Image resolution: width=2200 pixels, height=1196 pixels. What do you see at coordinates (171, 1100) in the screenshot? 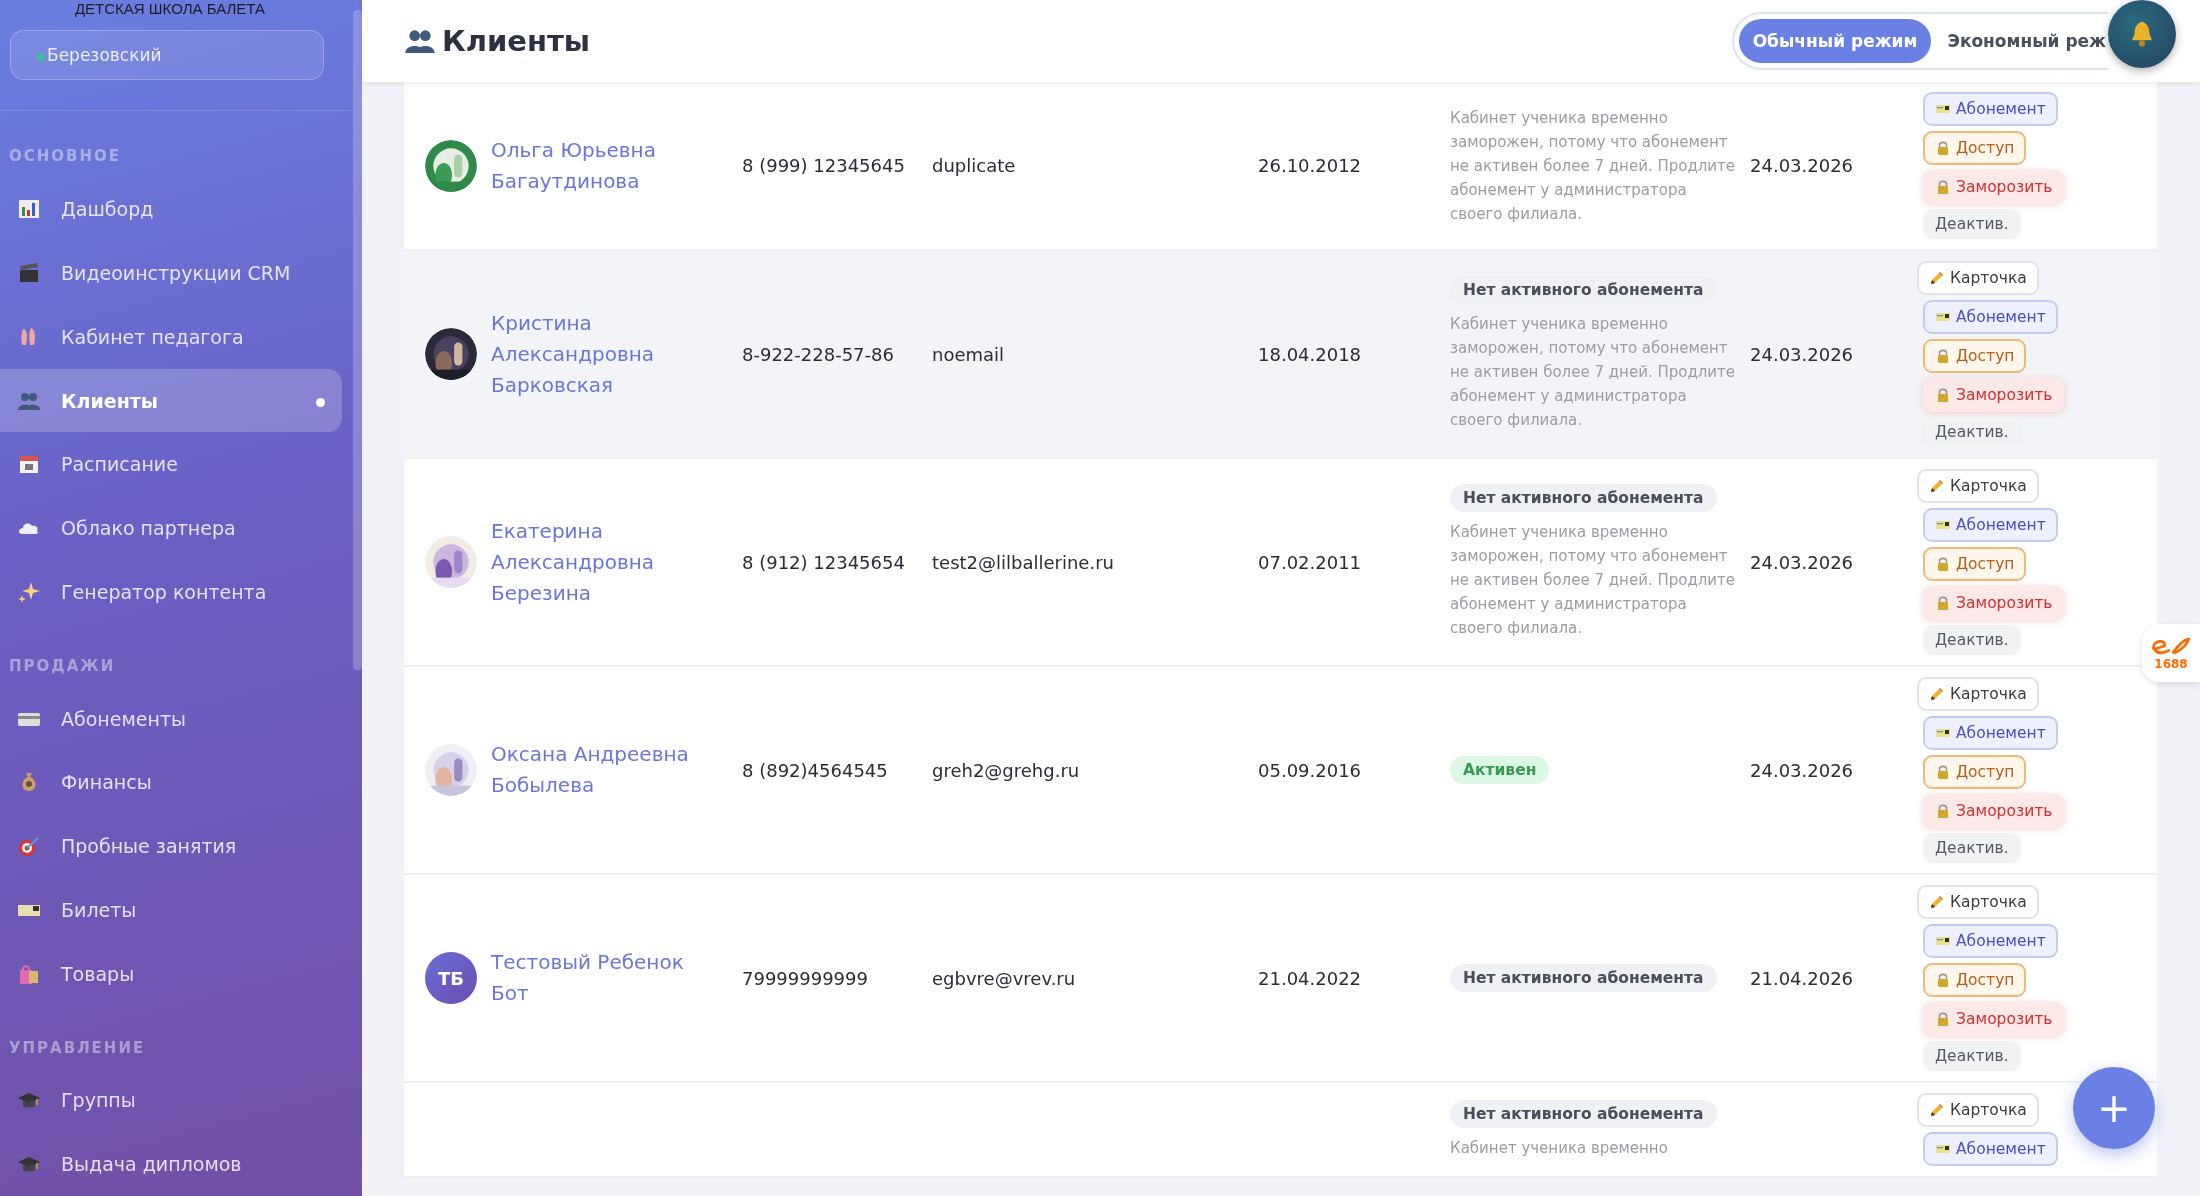
I see `sidebar-item: Группы` at bounding box center [171, 1100].